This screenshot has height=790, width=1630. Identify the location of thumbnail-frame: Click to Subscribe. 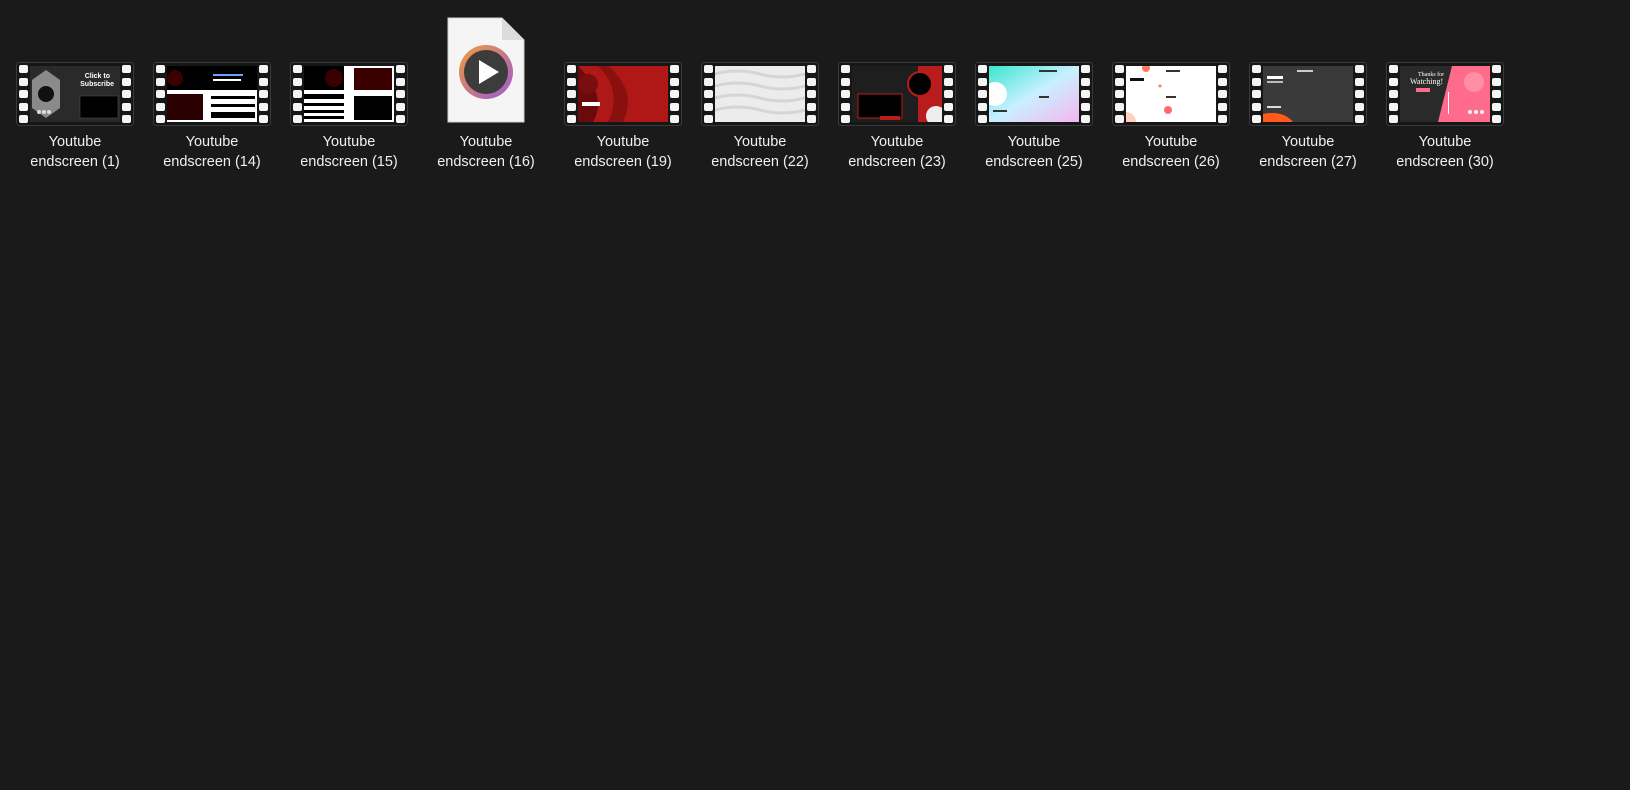
(75, 94).